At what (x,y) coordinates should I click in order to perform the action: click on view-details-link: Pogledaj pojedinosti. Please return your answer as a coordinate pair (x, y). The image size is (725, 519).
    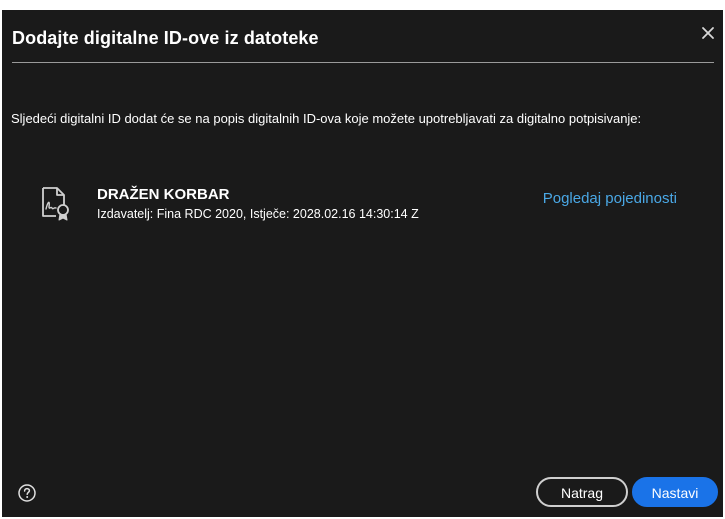
    Looking at the image, I should click on (610, 198).